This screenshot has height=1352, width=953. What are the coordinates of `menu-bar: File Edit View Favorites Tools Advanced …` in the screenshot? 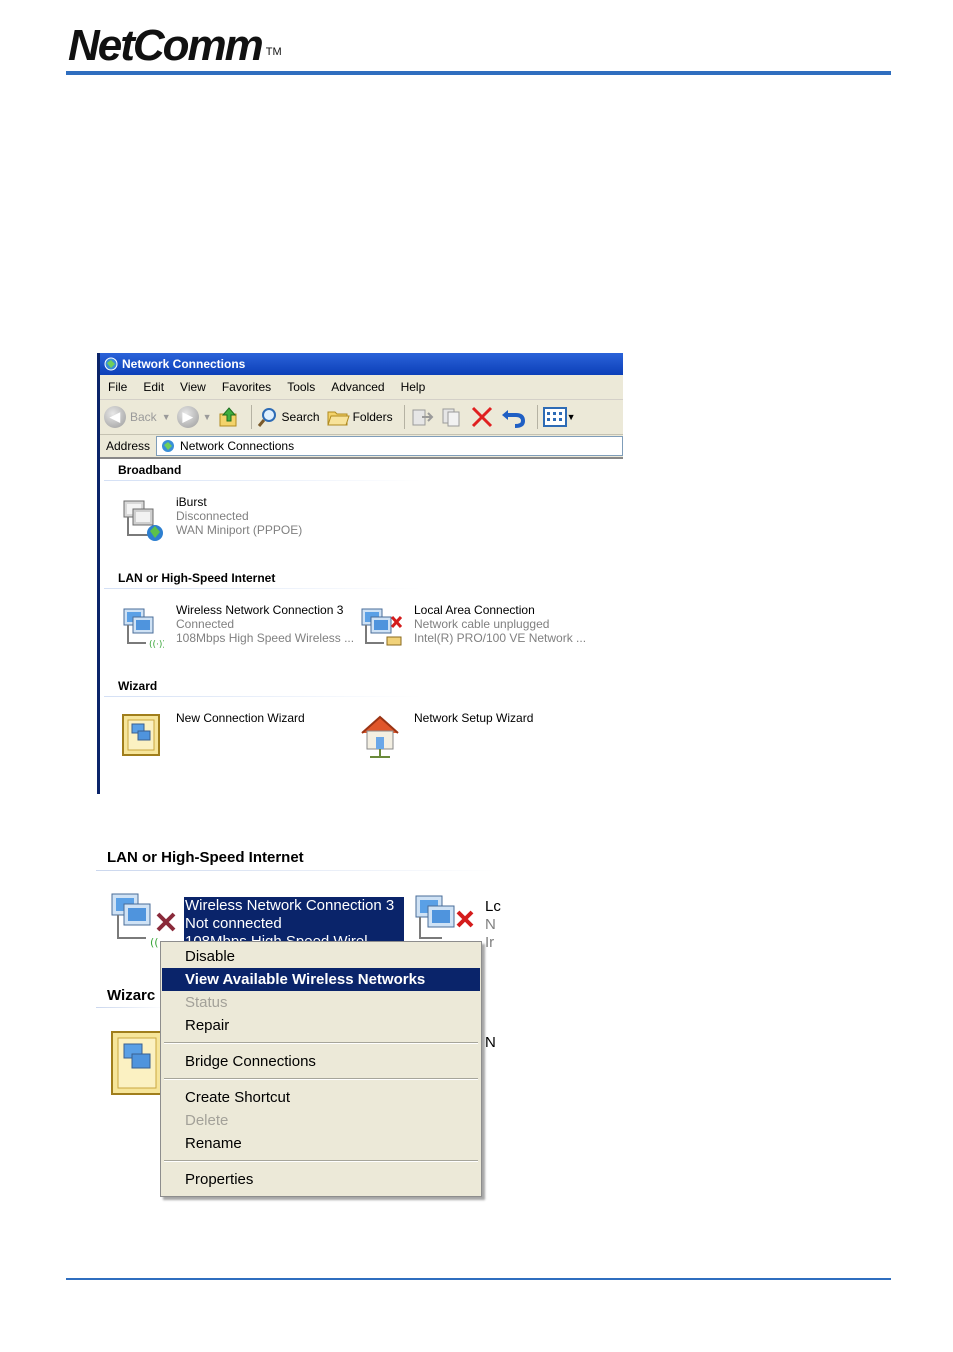 It's located at (361, 387).